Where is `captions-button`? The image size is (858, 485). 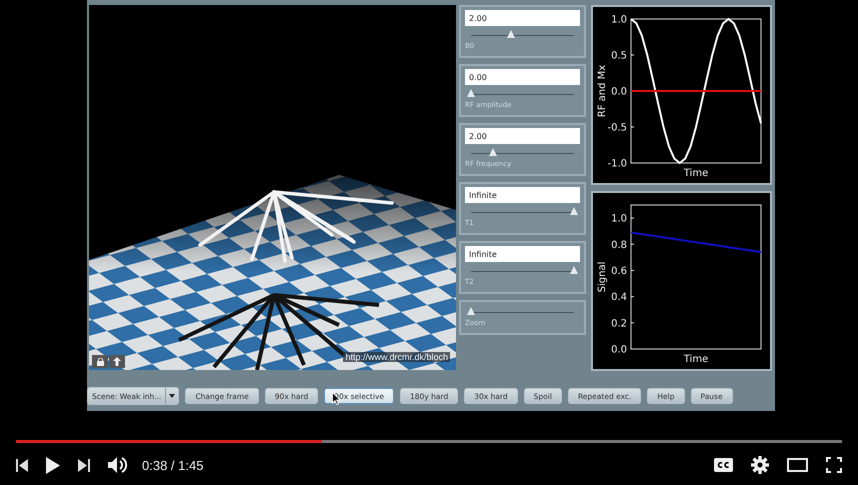 captions-button is located at coordinates (723, 465).